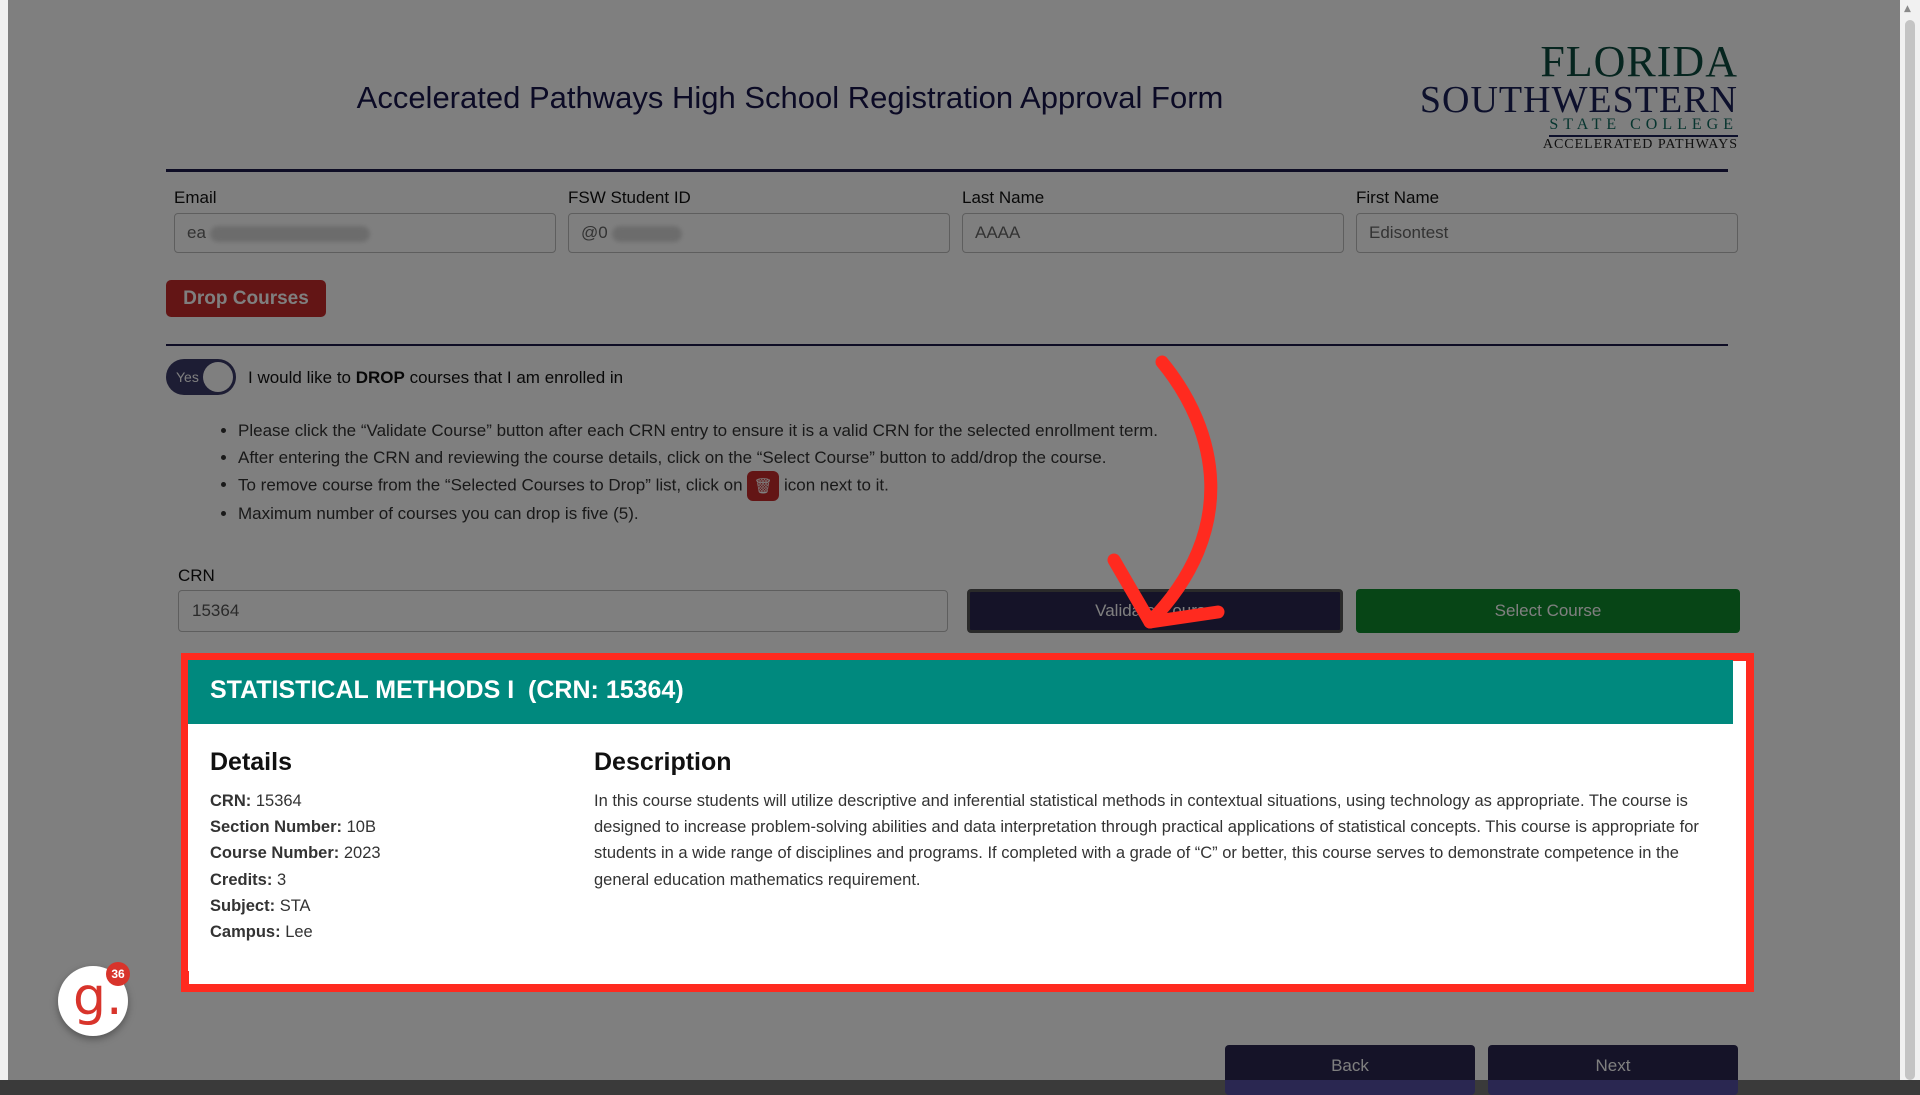 The image size is (1920, 1095). I want to click on toggle-text-before: I would like to, so click(302, 377).